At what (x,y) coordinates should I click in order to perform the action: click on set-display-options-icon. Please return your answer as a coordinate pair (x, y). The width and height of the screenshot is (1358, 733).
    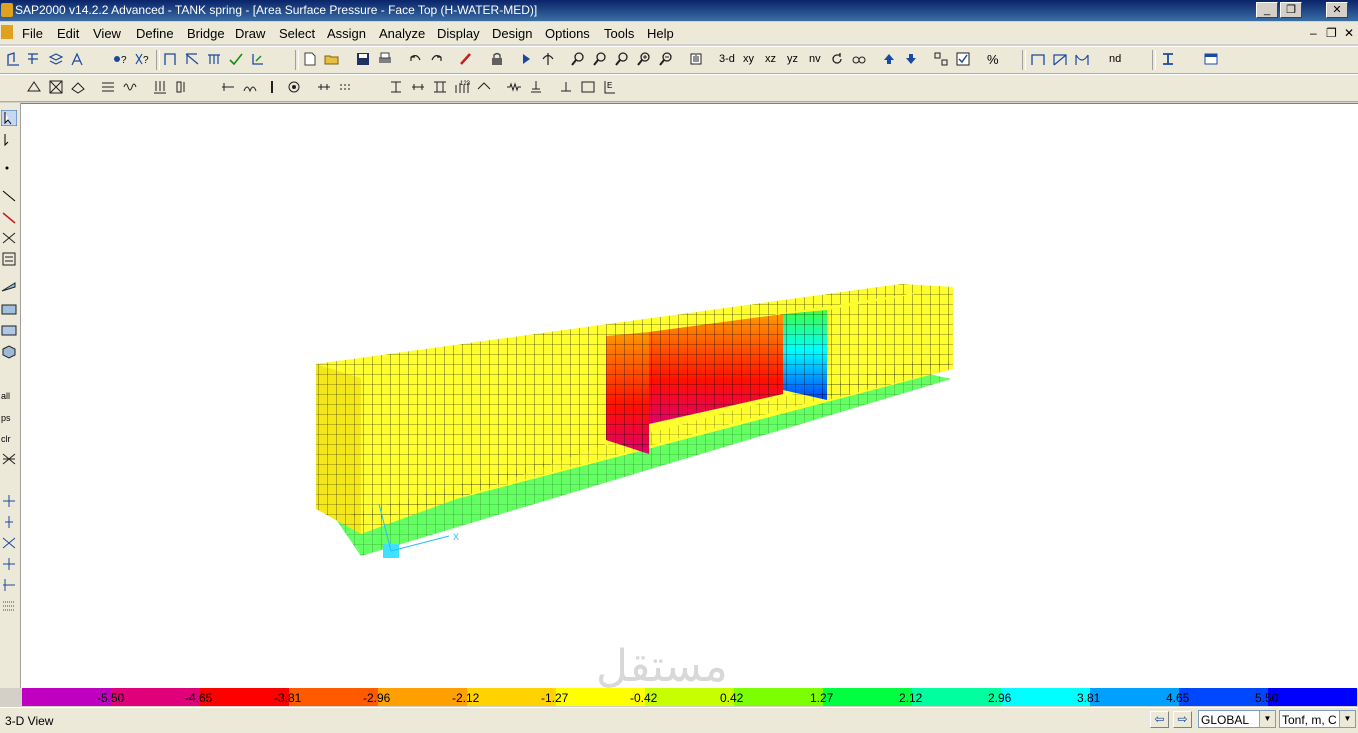
    Looking at the image, I should click on (941, 59).